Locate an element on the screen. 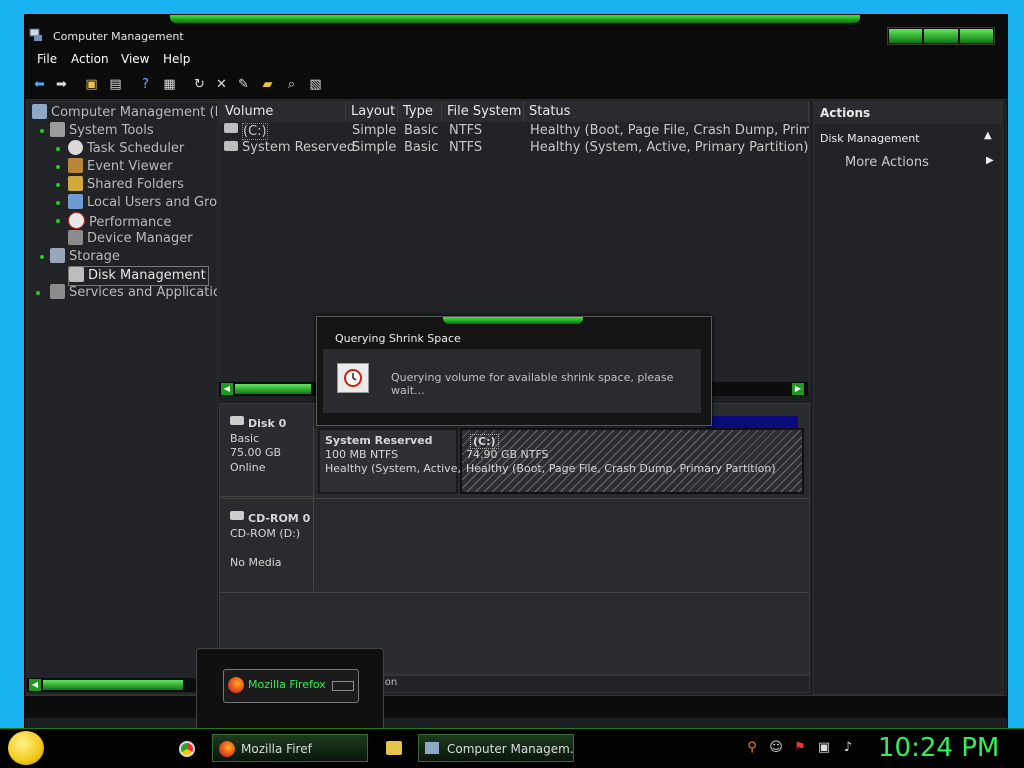 This screenshot has height=768, width=1024. volume-fs: NTFS is located at coordinates (466, 130).